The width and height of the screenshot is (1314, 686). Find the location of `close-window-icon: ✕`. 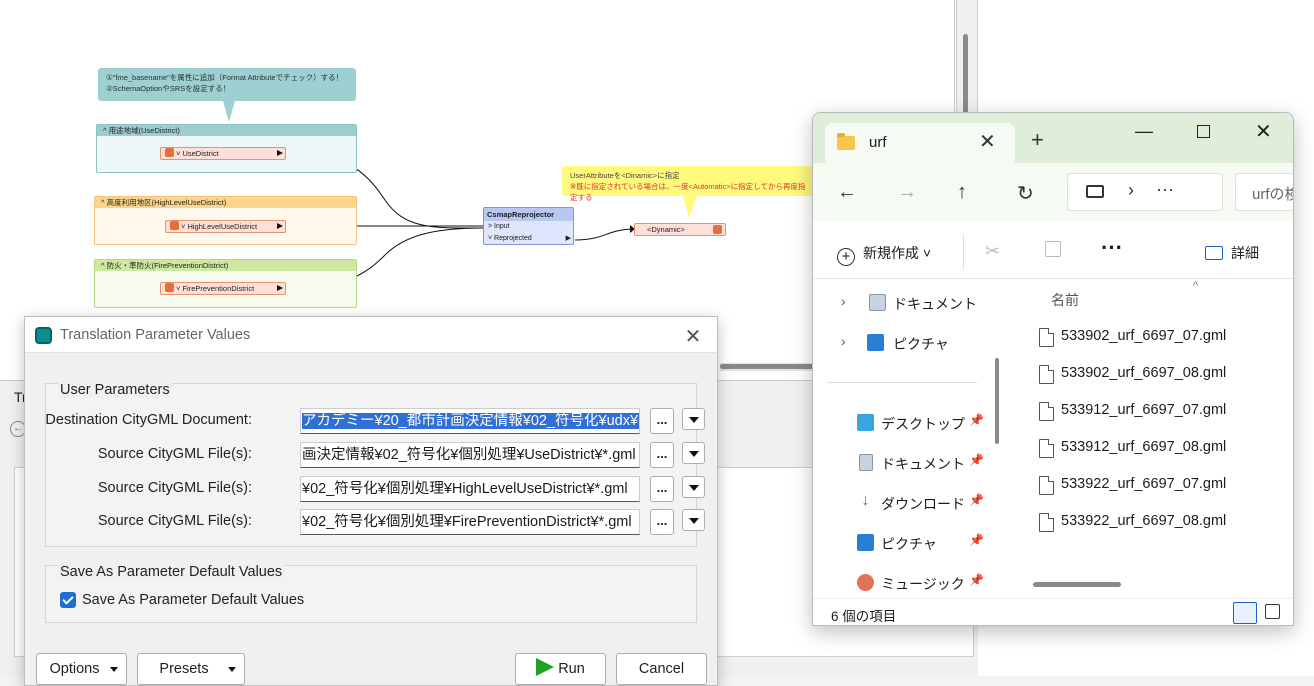

close-window-icon: ✕ is located at coordinates (1263, 131).